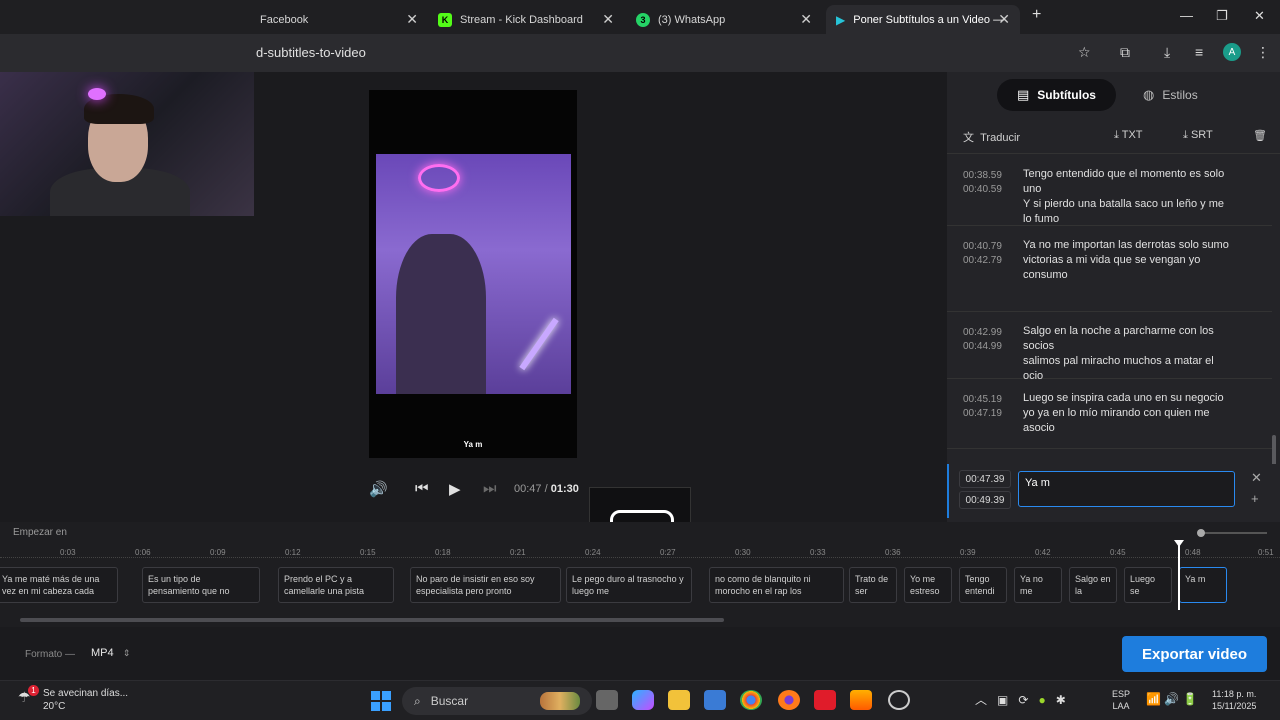 Image resolution: width=1280 pixels, height=720 pixels. Describe the element at coordinates (1274, 450) in the screenshot. I see `panel-scrollbar` at that location.